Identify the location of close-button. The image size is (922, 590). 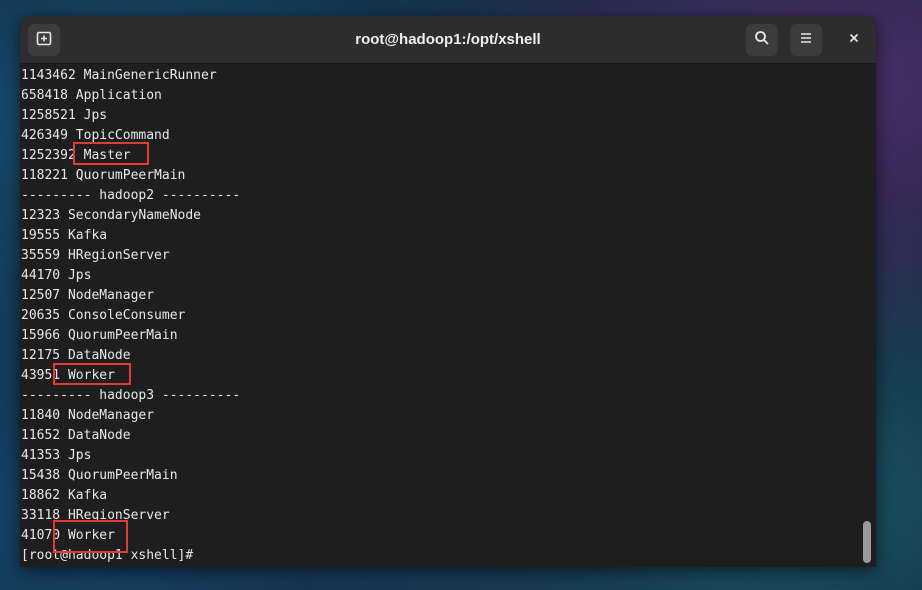
(854, 40).